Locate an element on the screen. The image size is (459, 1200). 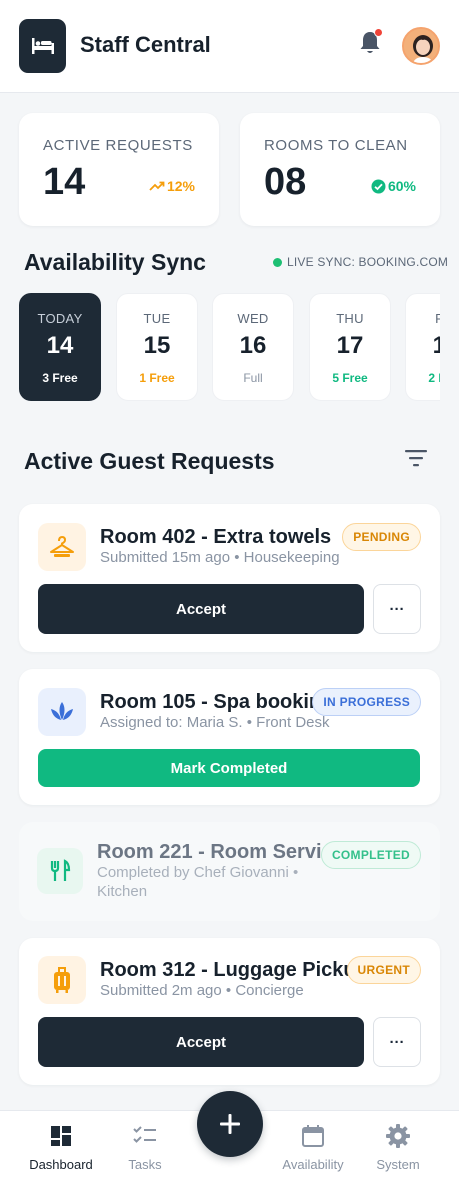
request-subtitle-continued: Kitchen is located at coordinates (122, 891).